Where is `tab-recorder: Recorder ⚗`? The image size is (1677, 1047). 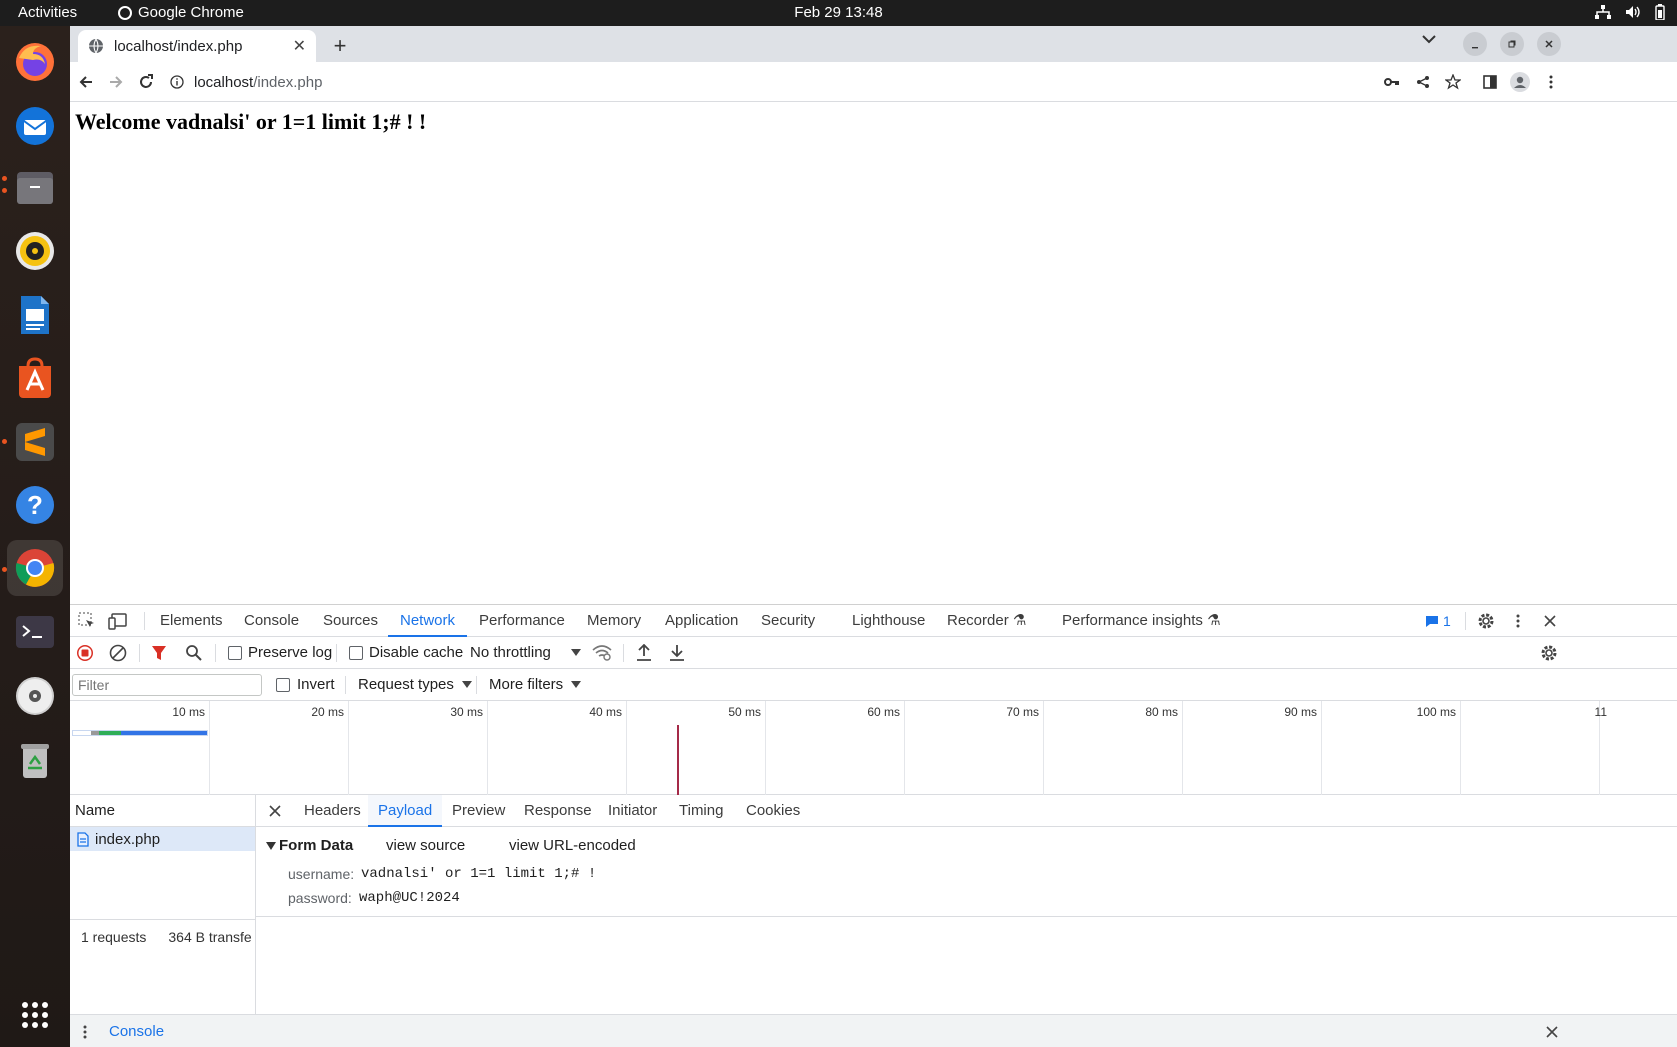 tab-recorder: Recorder ⚗ is located at coordinates (986, 621).